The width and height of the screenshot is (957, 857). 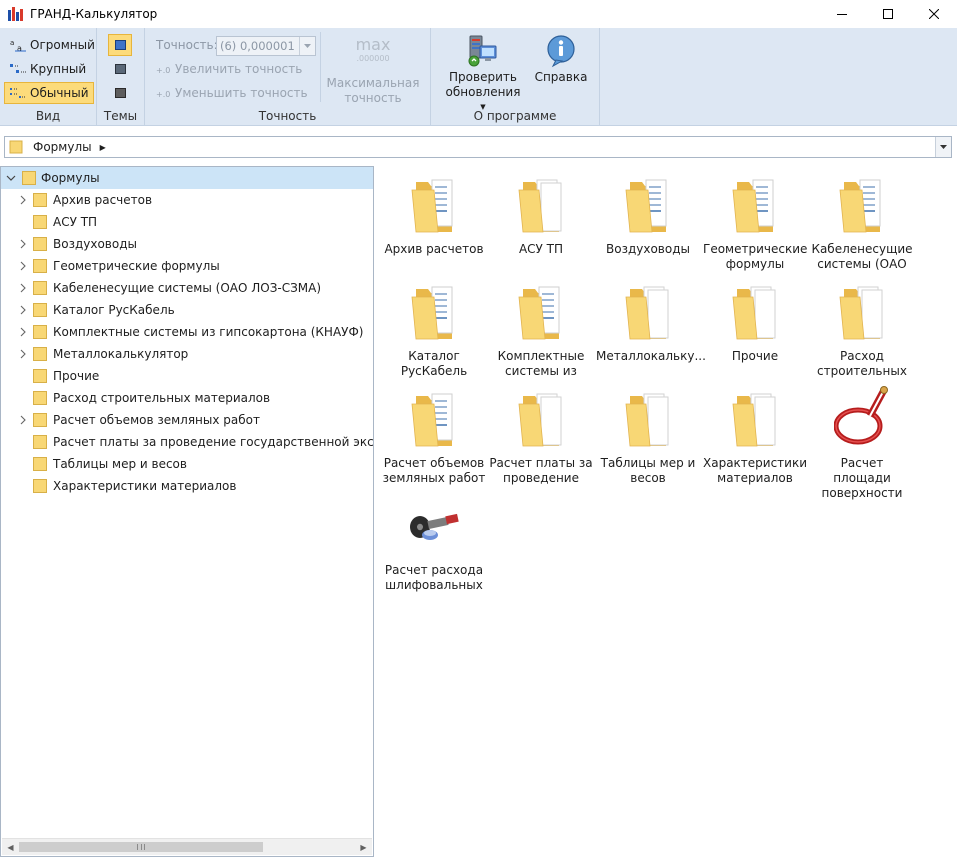 I want to click on grid-item-label-line1: Комплектные, so click(x=541, y=356).